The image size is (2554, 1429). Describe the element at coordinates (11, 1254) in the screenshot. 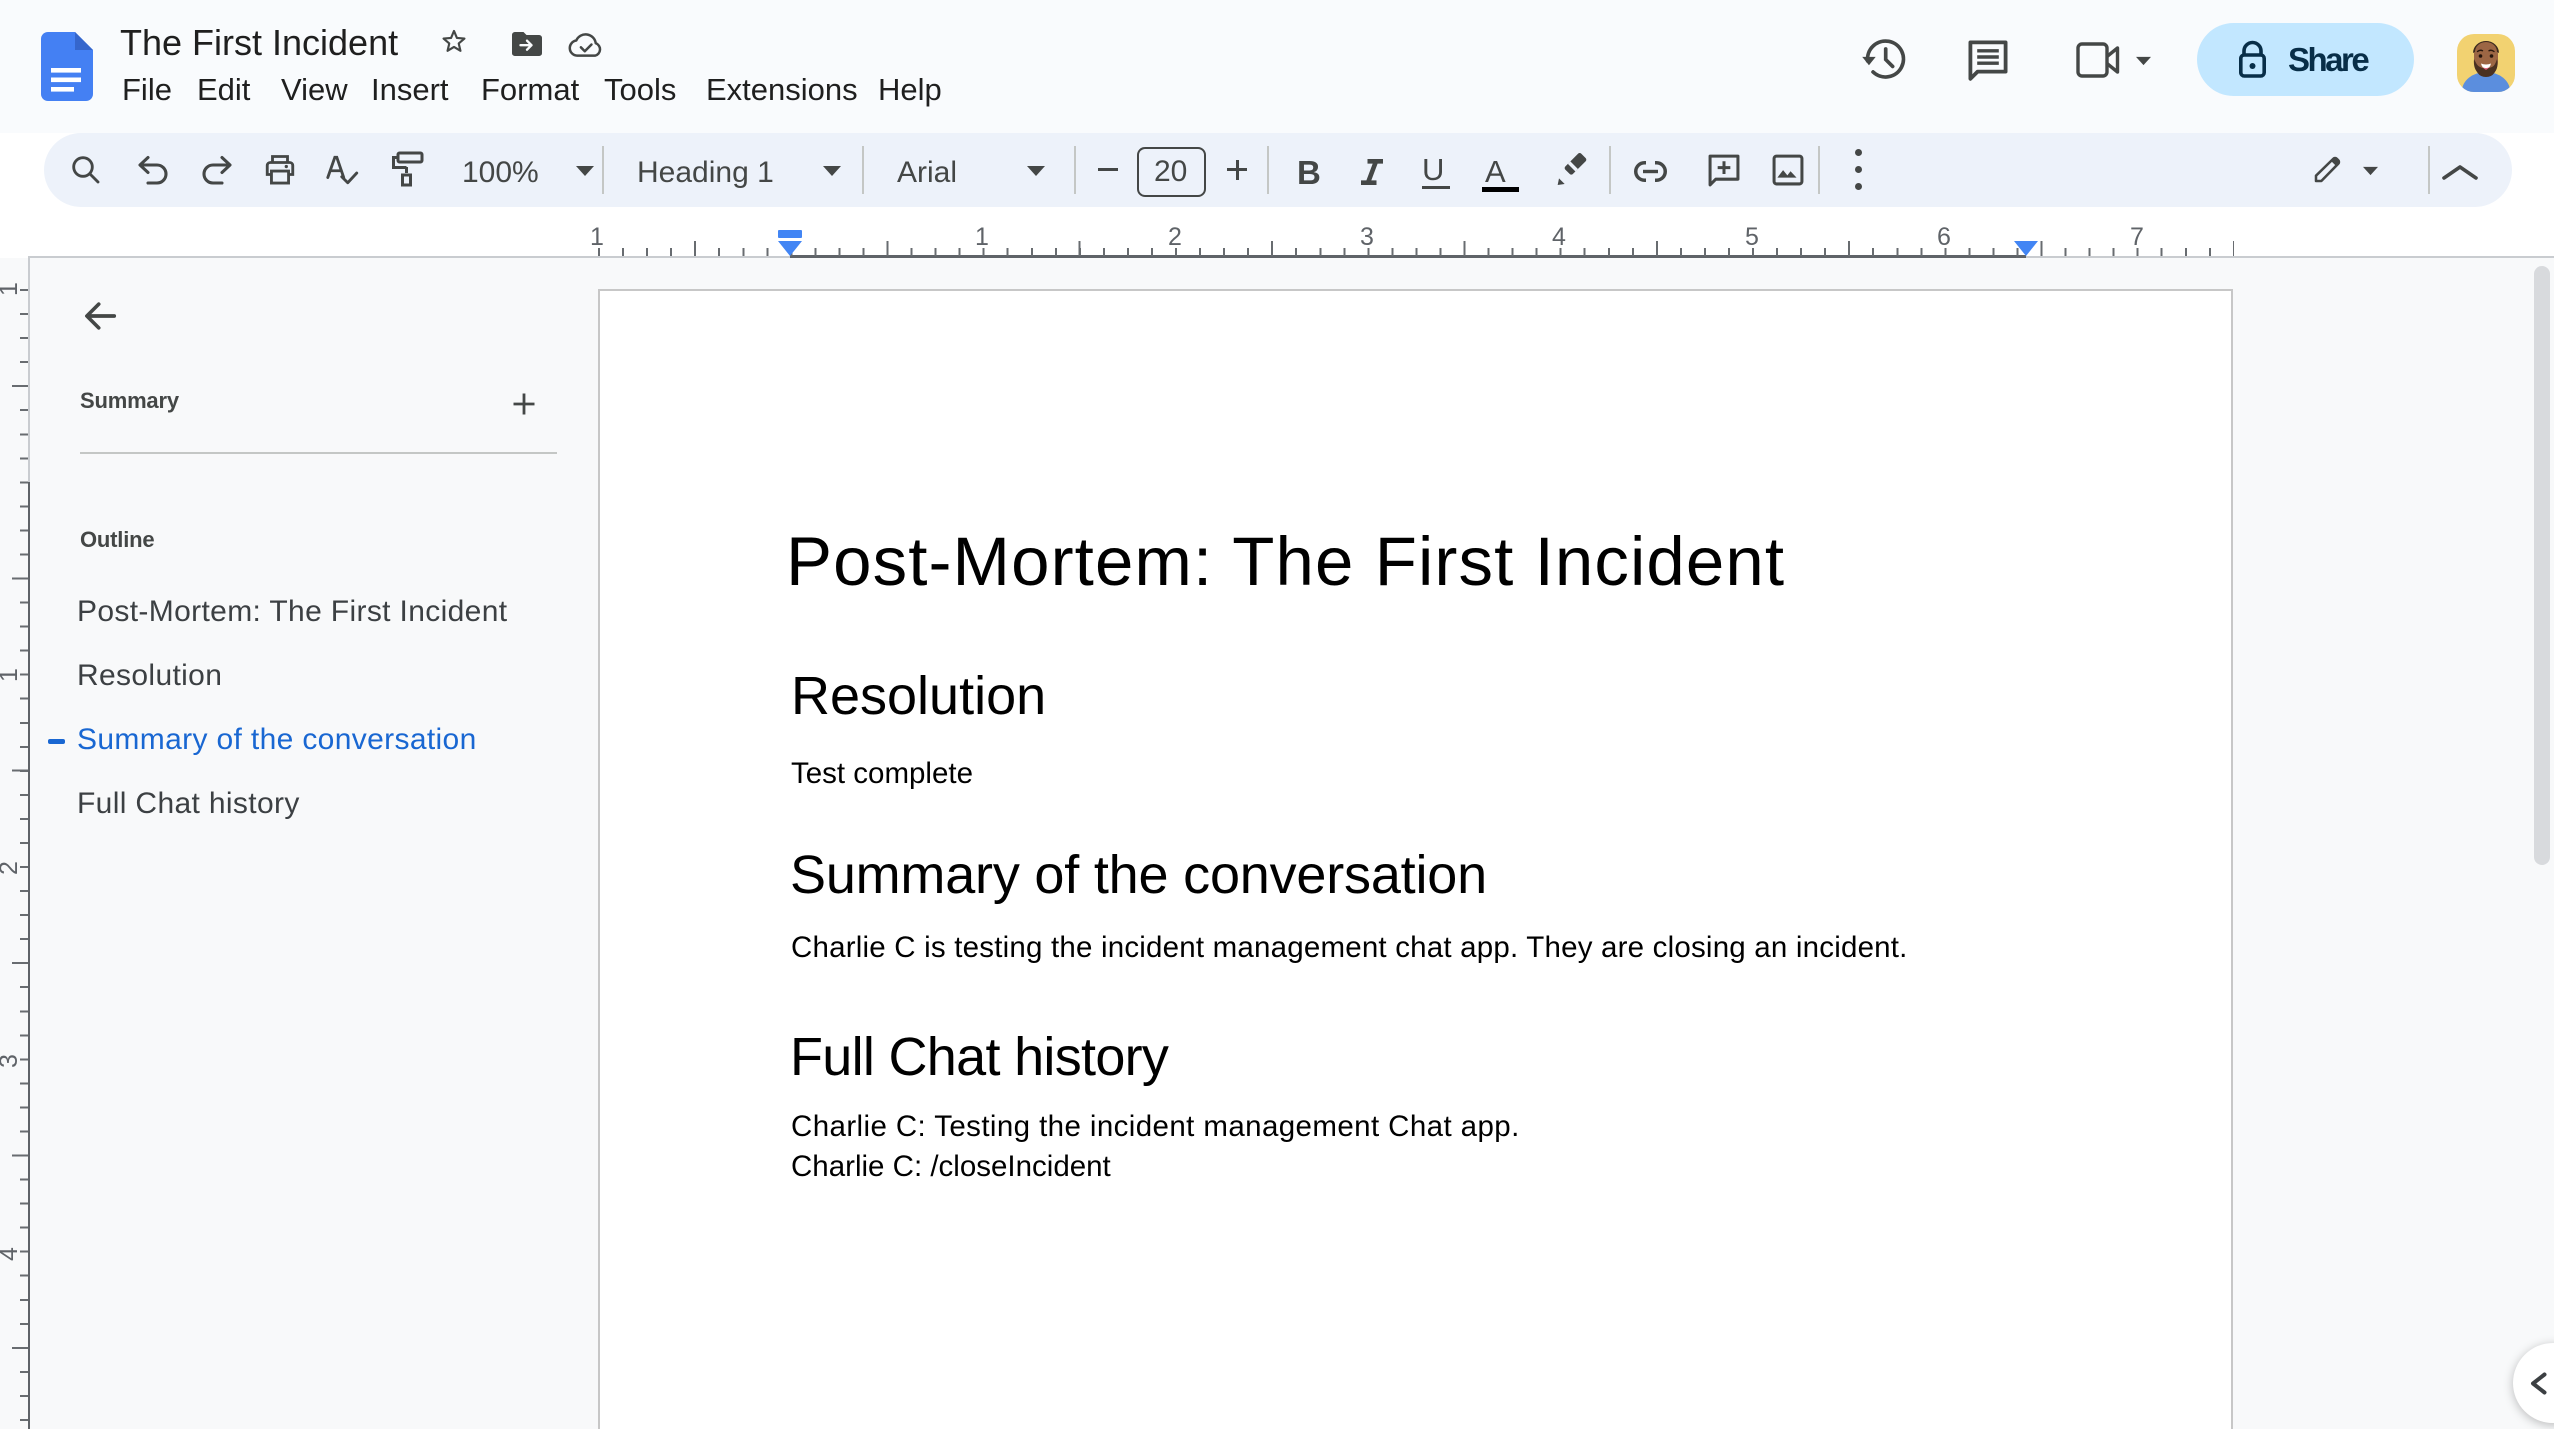

I see `svg-text: 4` at that location.